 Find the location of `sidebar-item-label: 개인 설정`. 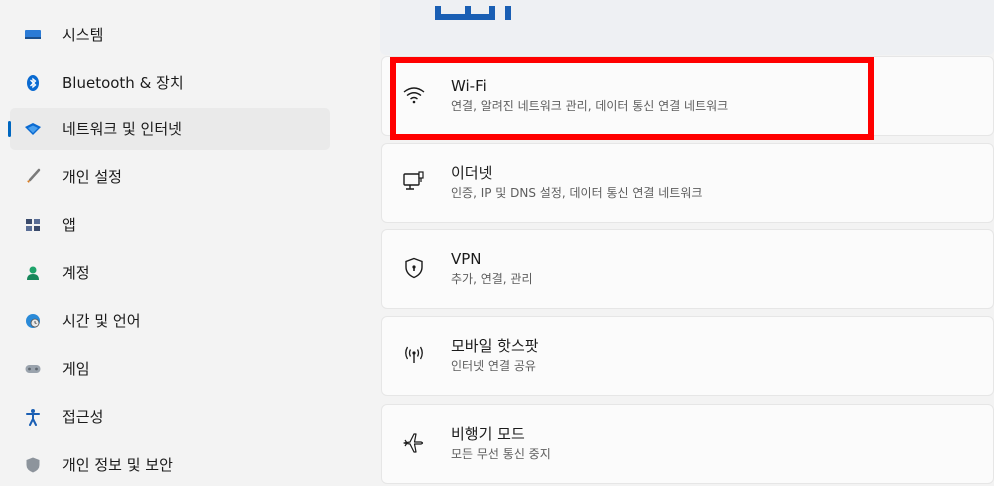

sidebar-item-label: 개인 설정 is located at coordinates (92, 177).